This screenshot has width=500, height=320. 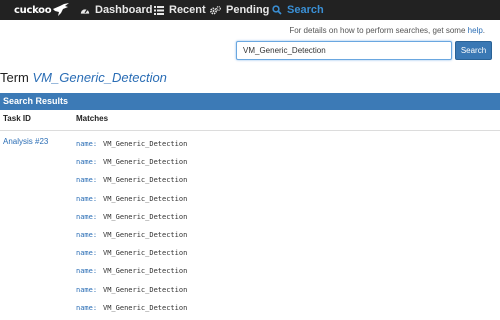 What do you see at coordinates (14, 77) in the screenshot?
I see `term-label: Term` at bounding box center [14, 77].